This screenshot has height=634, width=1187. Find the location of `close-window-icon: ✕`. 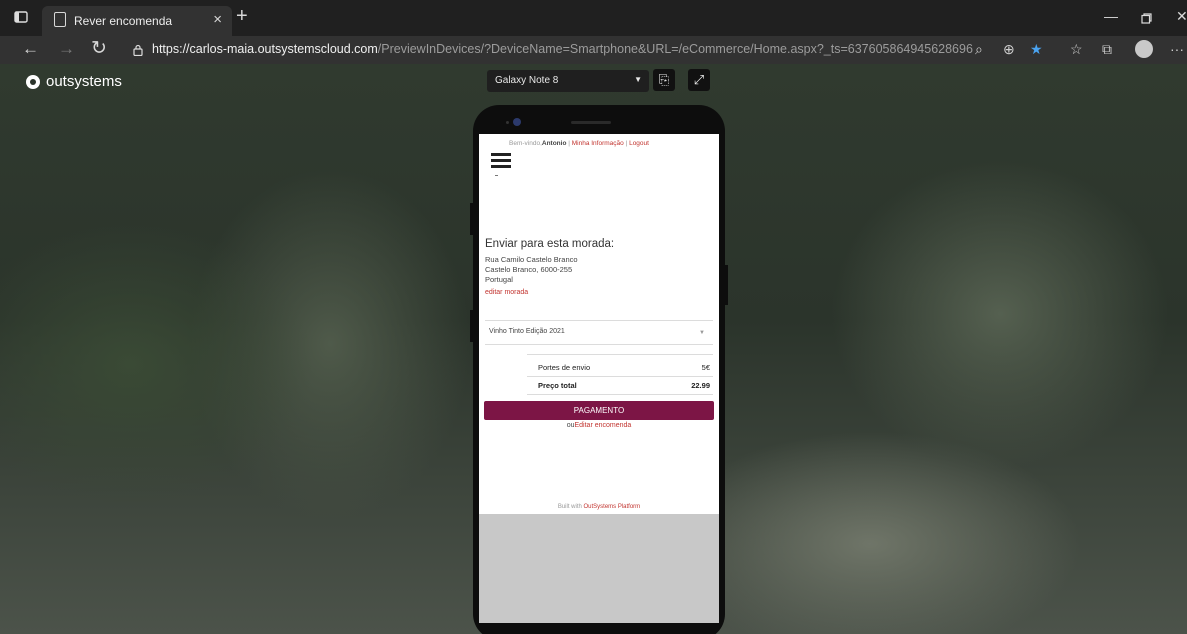

close-window-icon: ✕ is located at coordinates (1181, 16).